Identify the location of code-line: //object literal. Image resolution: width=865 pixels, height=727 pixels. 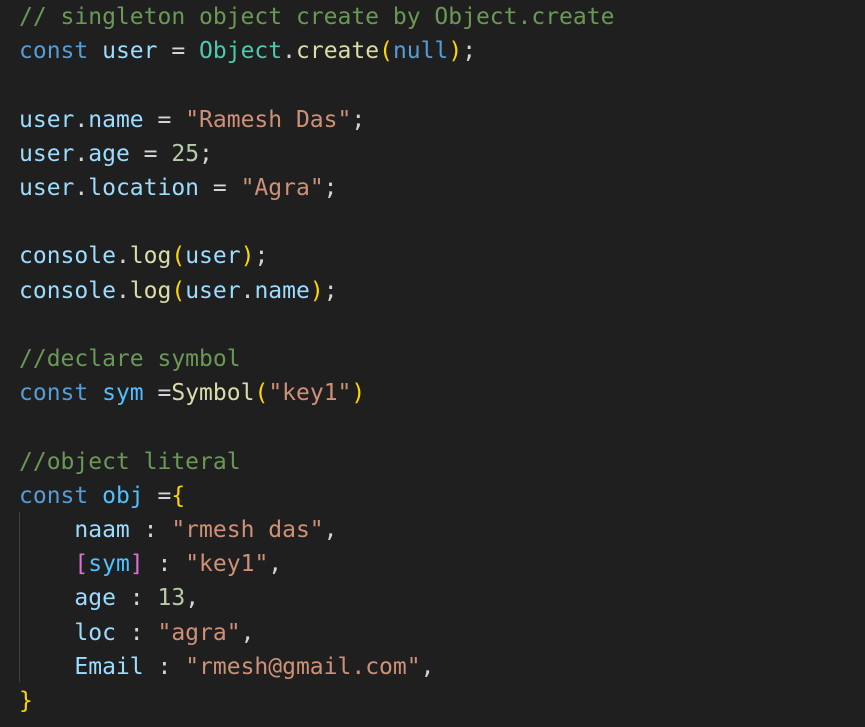
(130, 462).